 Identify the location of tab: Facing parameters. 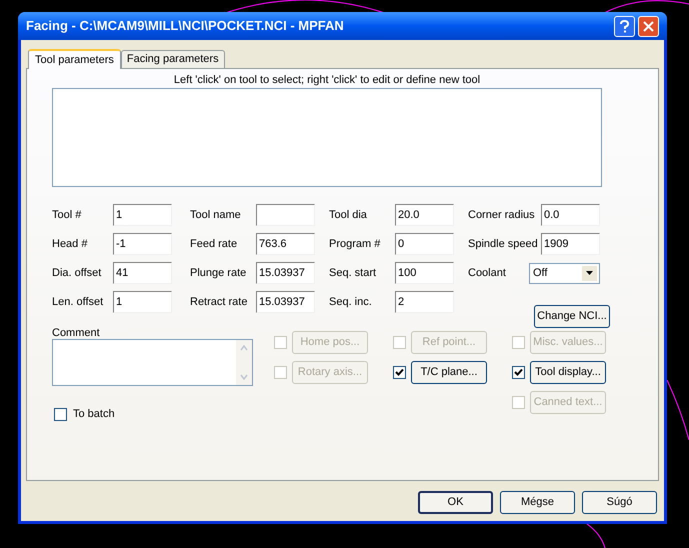
(172, 59).